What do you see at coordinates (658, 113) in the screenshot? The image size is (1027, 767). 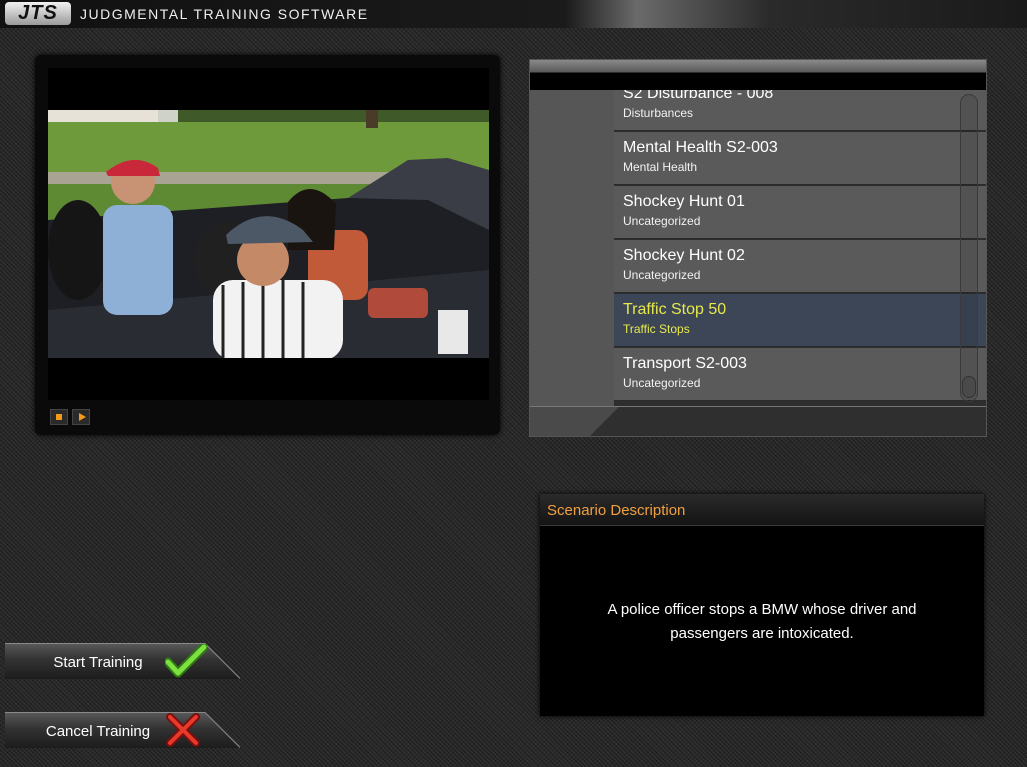 I see `item-category: Disturbances` at bounding box center [658, 113].